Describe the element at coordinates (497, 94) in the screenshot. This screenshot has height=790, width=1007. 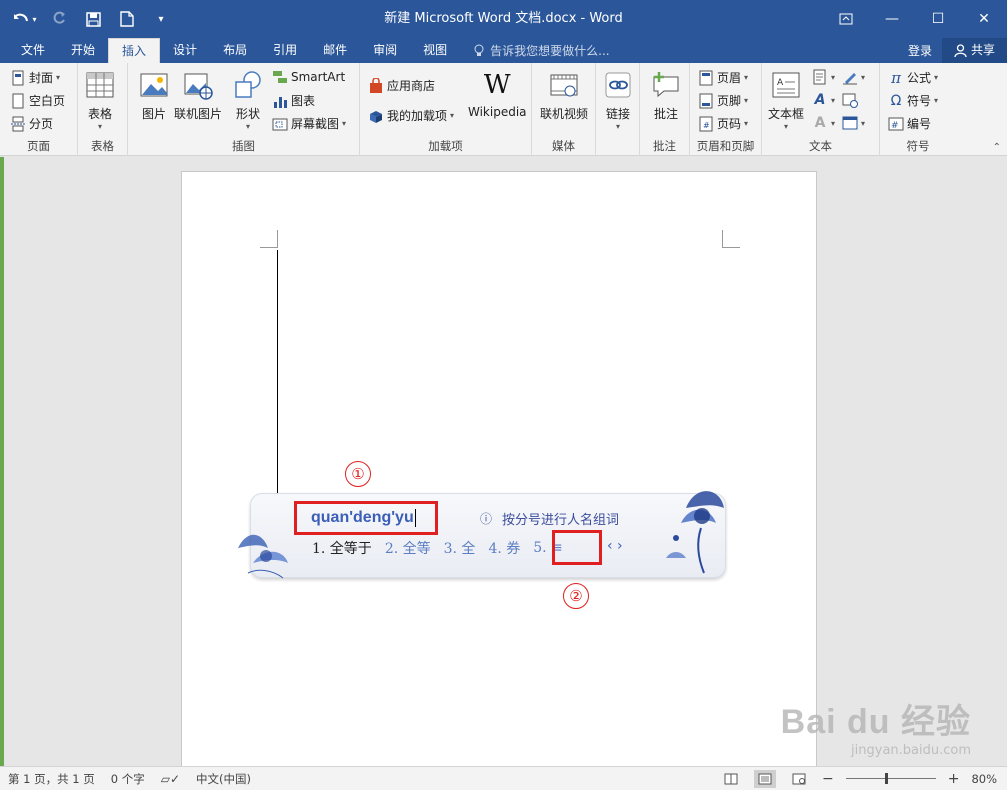
I see `wikipedia-button: W Wikipedia` at that location.